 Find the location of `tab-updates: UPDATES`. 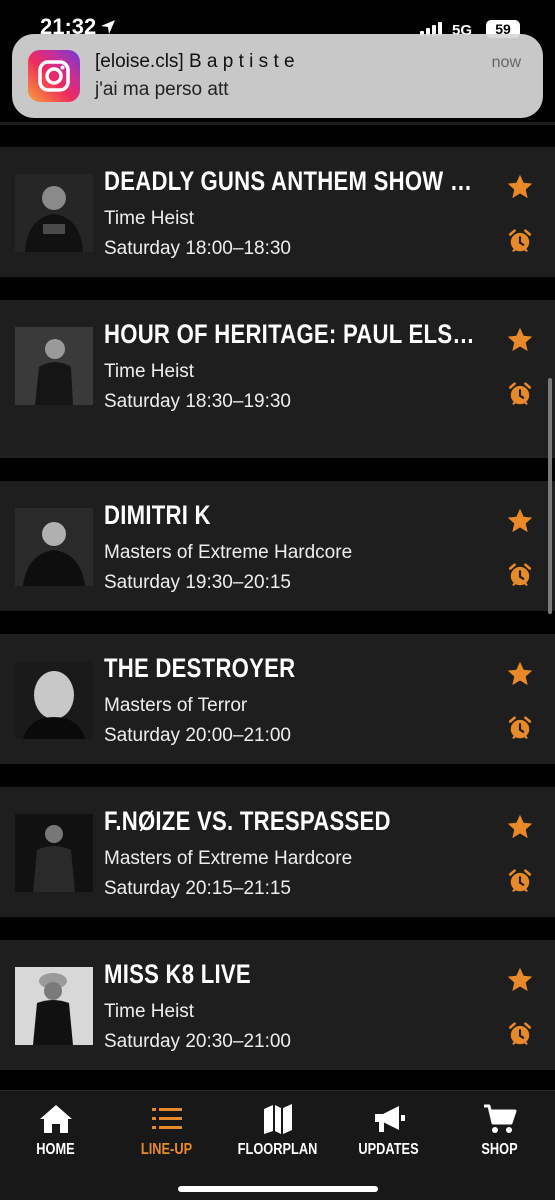

tab-updates: UPDATES is located at coordinates (388, 1131).